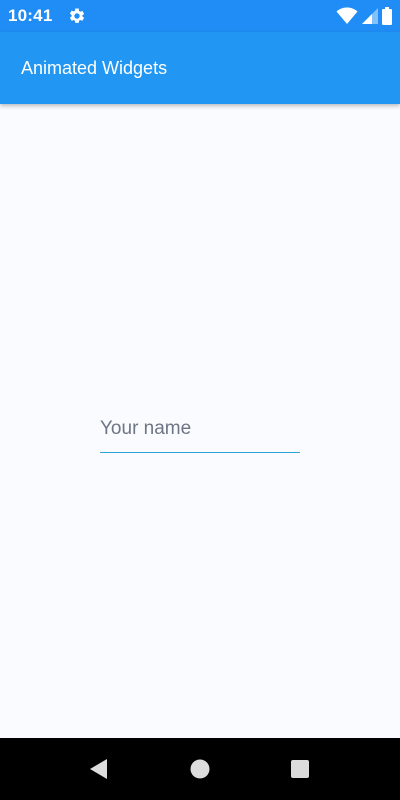 The width and height of the screenshot is (400, 800). Describe the element at coordinates (99, 769) in the screenshot. I see `back-icon` at that location.